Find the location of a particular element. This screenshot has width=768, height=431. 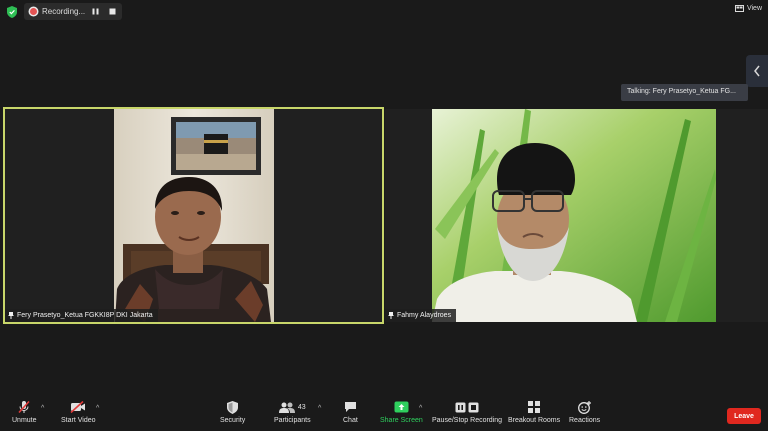

chat-button: Chat is located at coordinates (350, 412).